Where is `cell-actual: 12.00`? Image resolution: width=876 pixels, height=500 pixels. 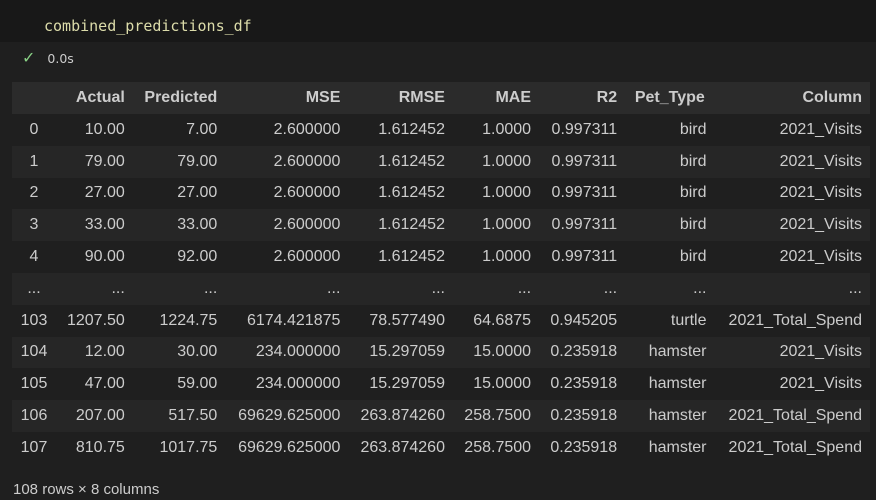
cell-actual: 12.00 is located at coordinates (94, 352).